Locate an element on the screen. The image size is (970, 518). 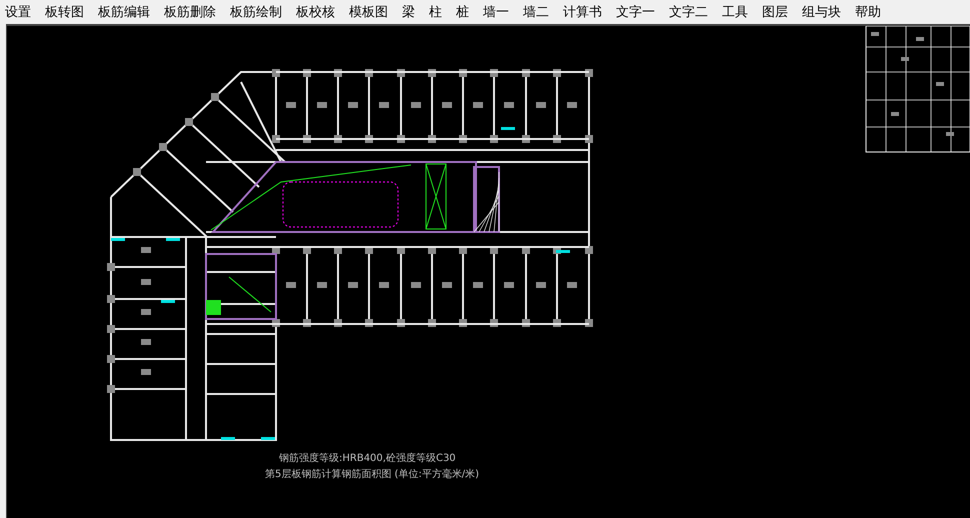
menu-item: 设置 is located at coordinates (18, 12).